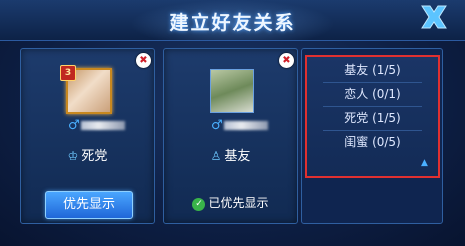  Describe the element at coordinates (238, 203) in the screenshot. I see `prioritized-label: 已优先显示` at that location.